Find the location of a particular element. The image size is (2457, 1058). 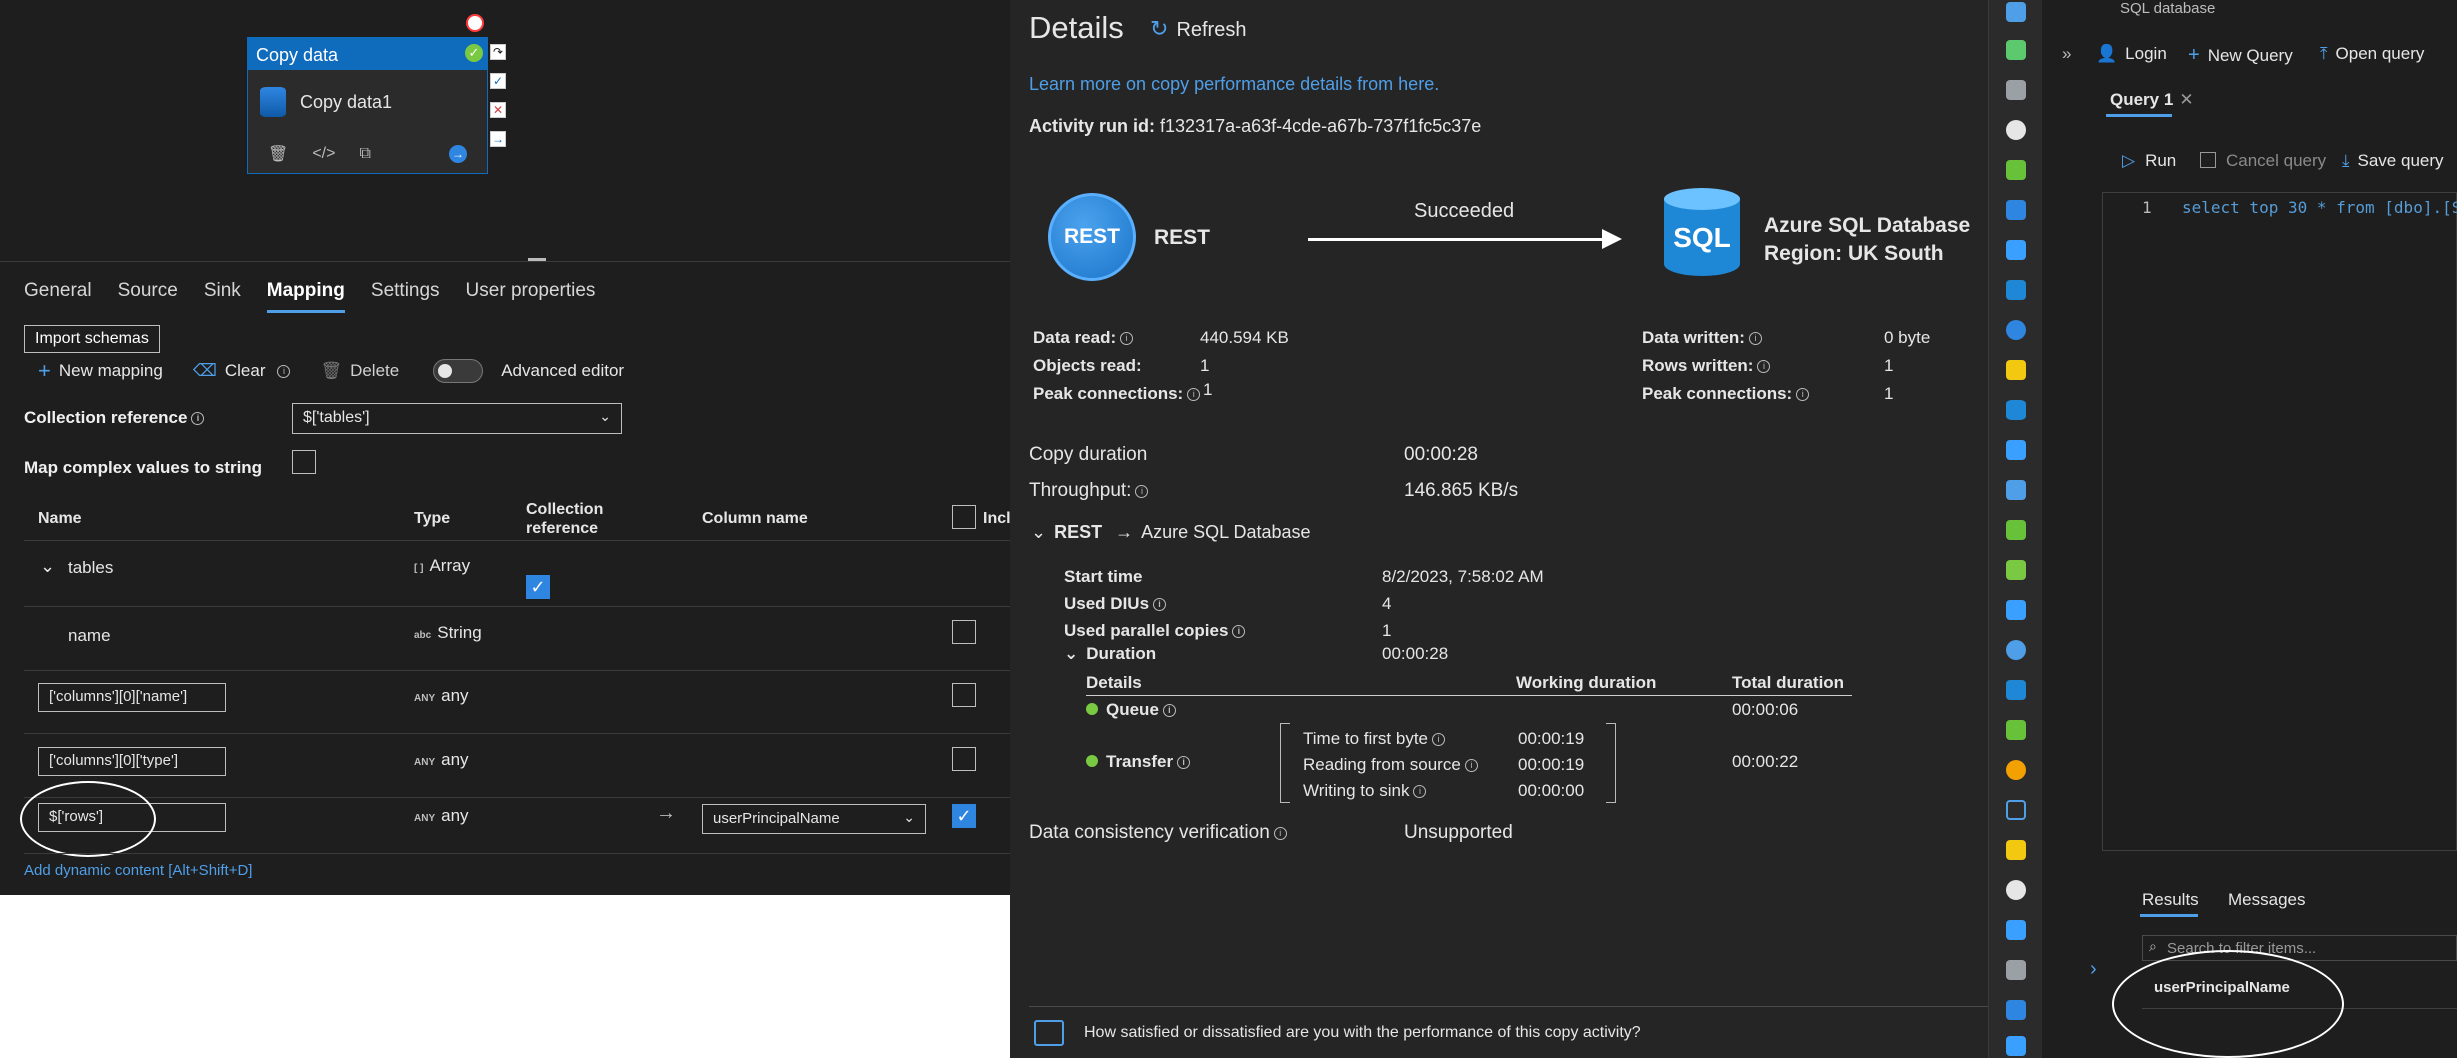

mapping-row-name-name: name is located at coordinates (89, 635).